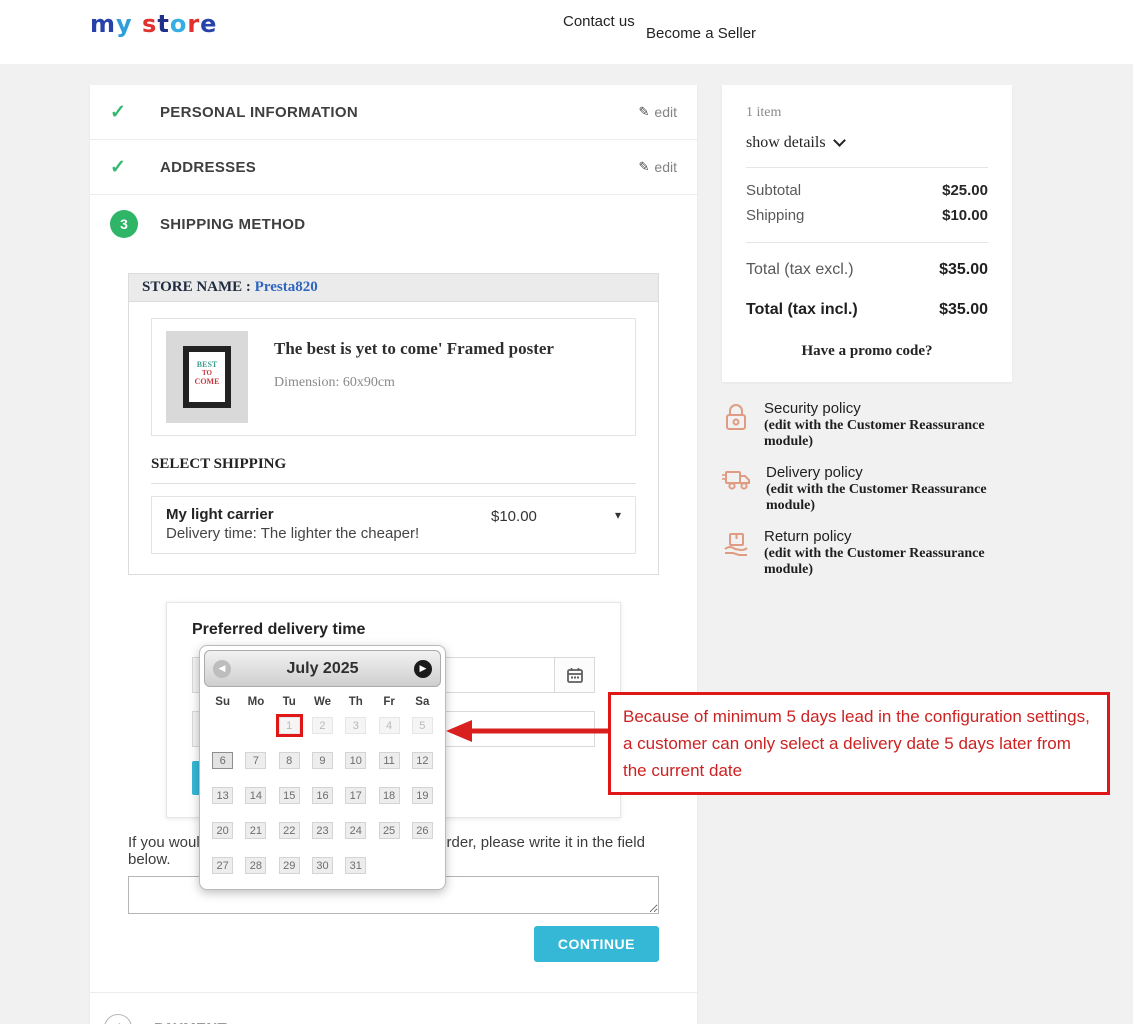 This screenshot has height=1024, width=1133. What do you see at coordinates (220, 514) in the screenshot?
I see `carrier-name: My light carrier` at bounding box center [220, 514].